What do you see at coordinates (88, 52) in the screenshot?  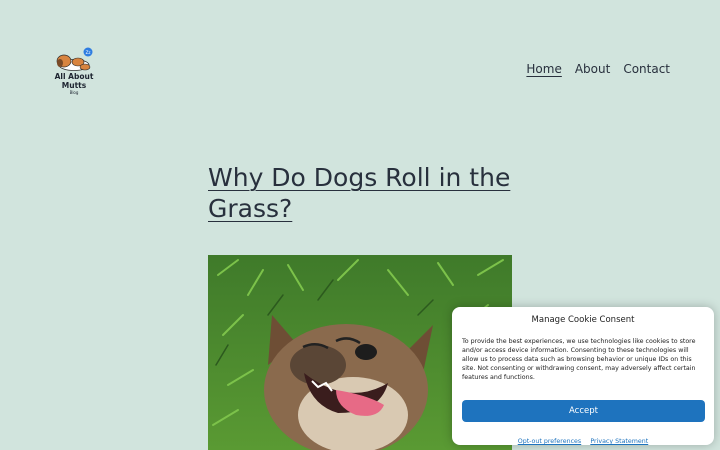 I see `svg-text: Zz` at bounding box center [88, 52].